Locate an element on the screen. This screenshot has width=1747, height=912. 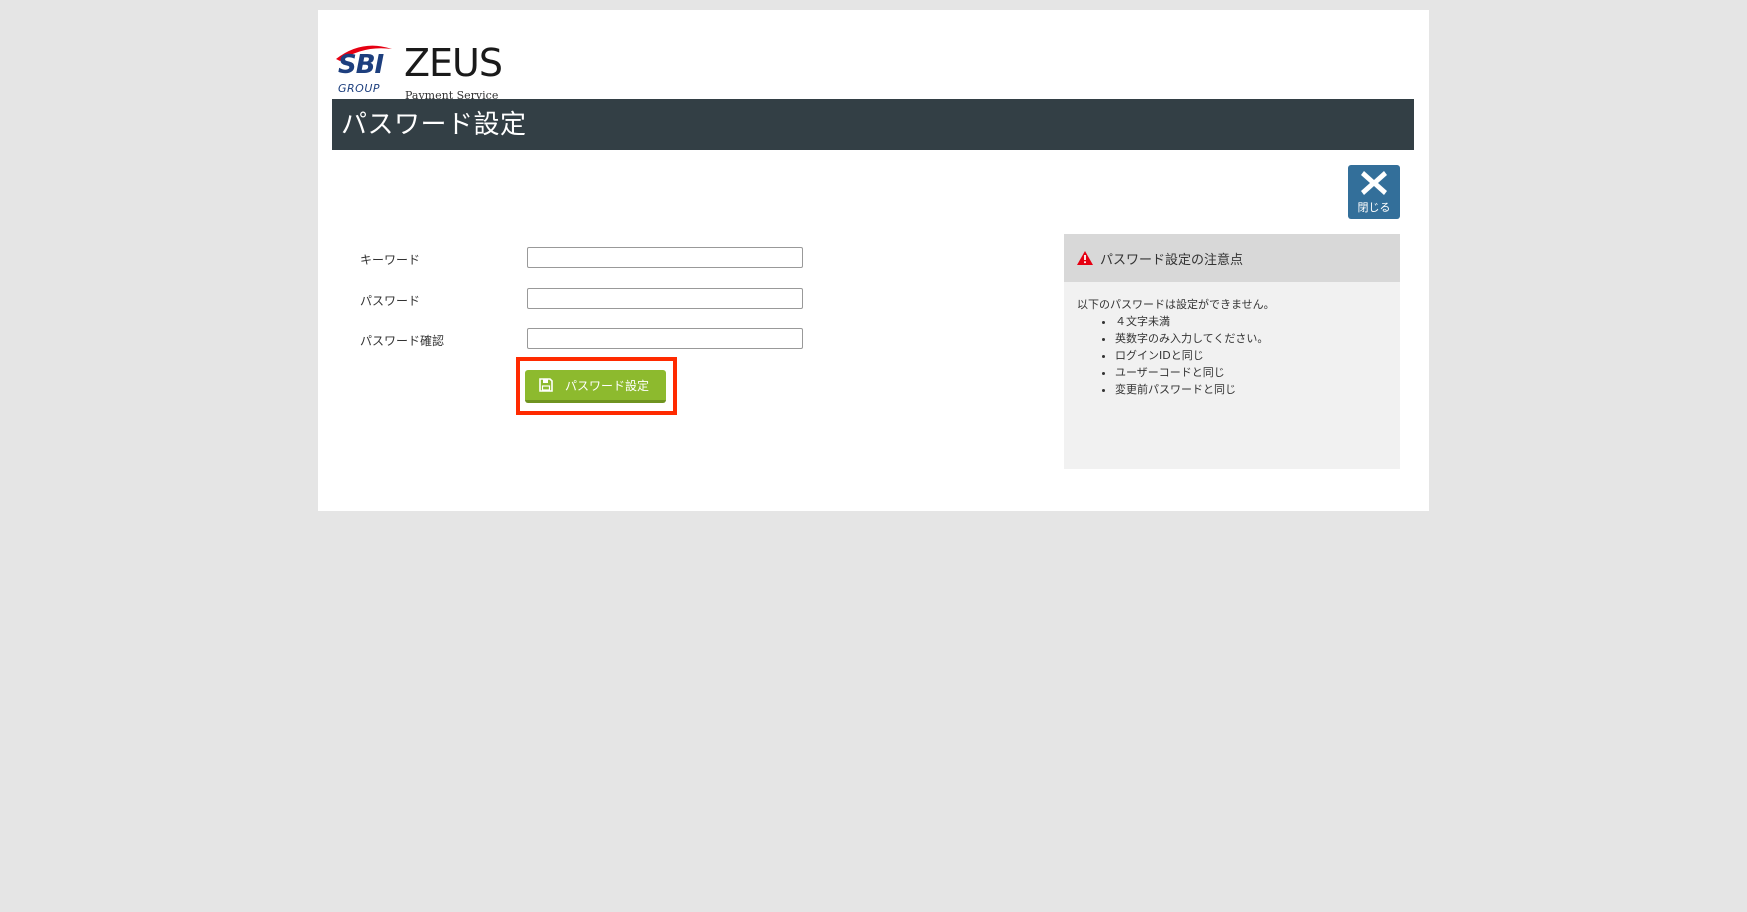
page-title-bar: パスワード設定 is located at coordinates (873, 124).